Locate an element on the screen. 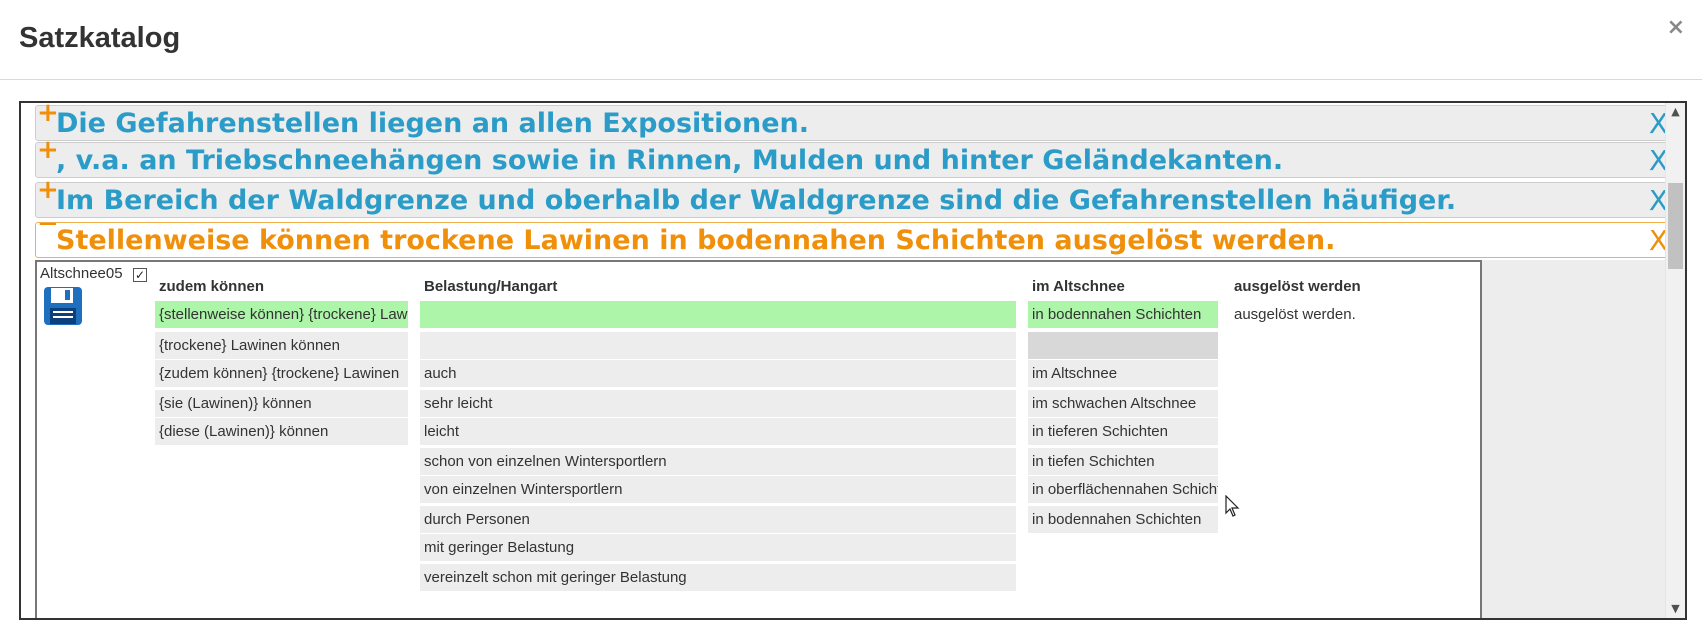 The image size is (1702, 630). option-cell: {zudem können} {trockene} Lawinen is located at coordinates (281, 373).